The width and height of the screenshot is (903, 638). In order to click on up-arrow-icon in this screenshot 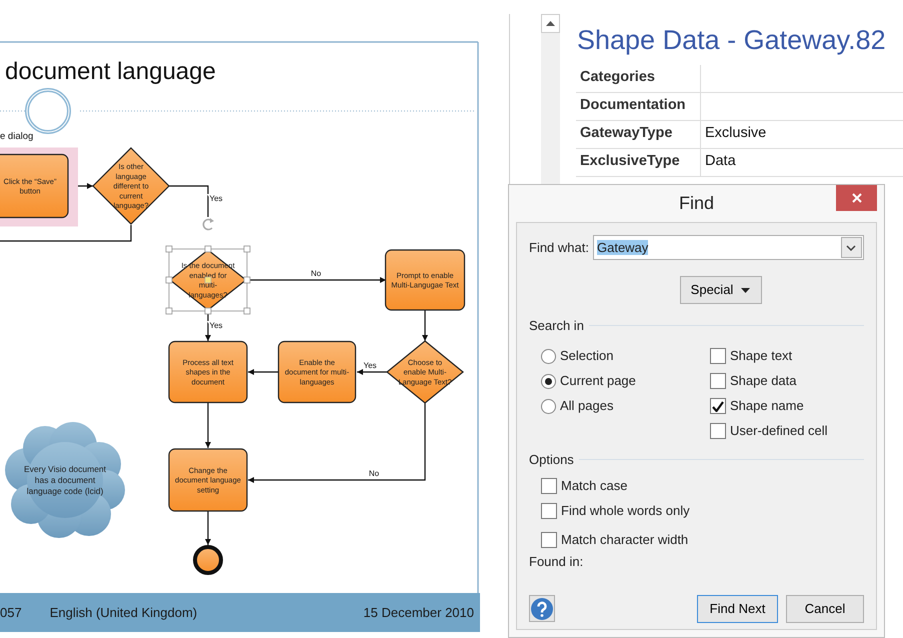, I will do `click(550, 23)`.